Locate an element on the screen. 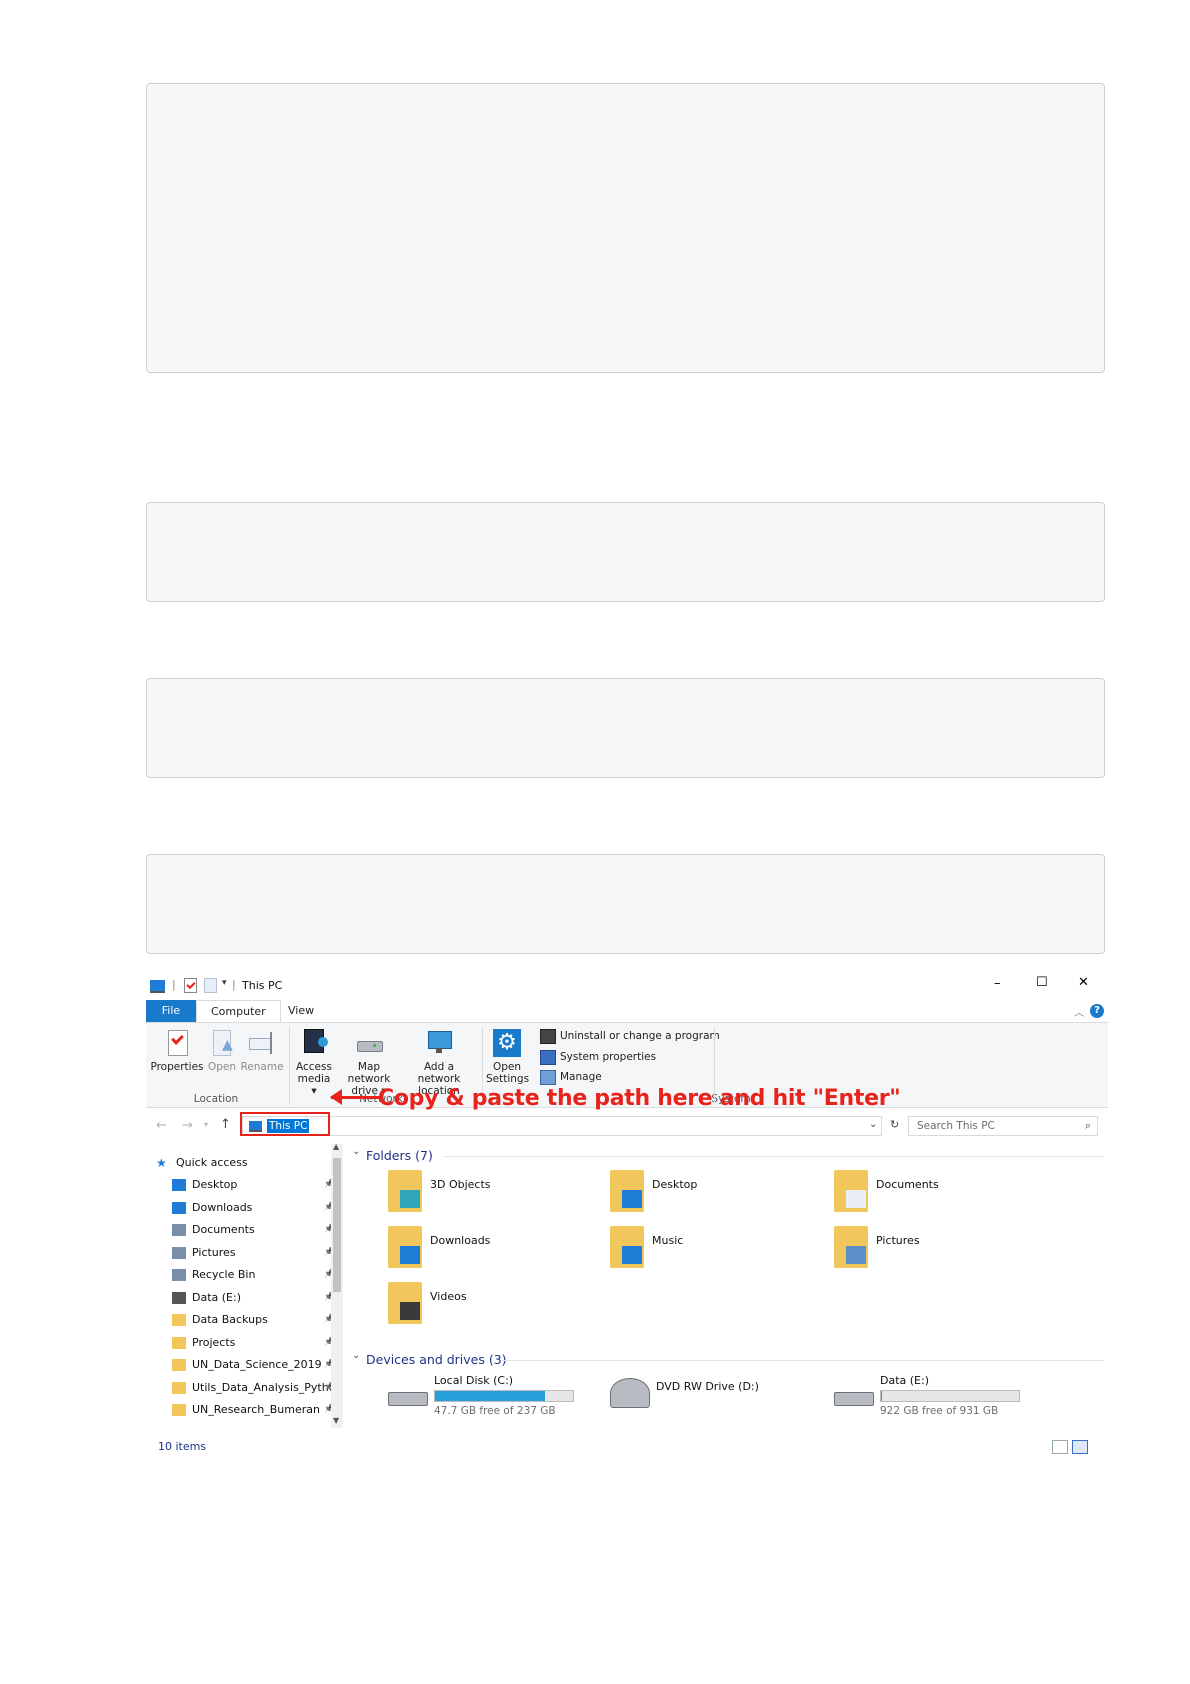 The height and width of the screenshot is (1684, 1190). drive-label: Data (E:) is located at coordinates (905, 1380).